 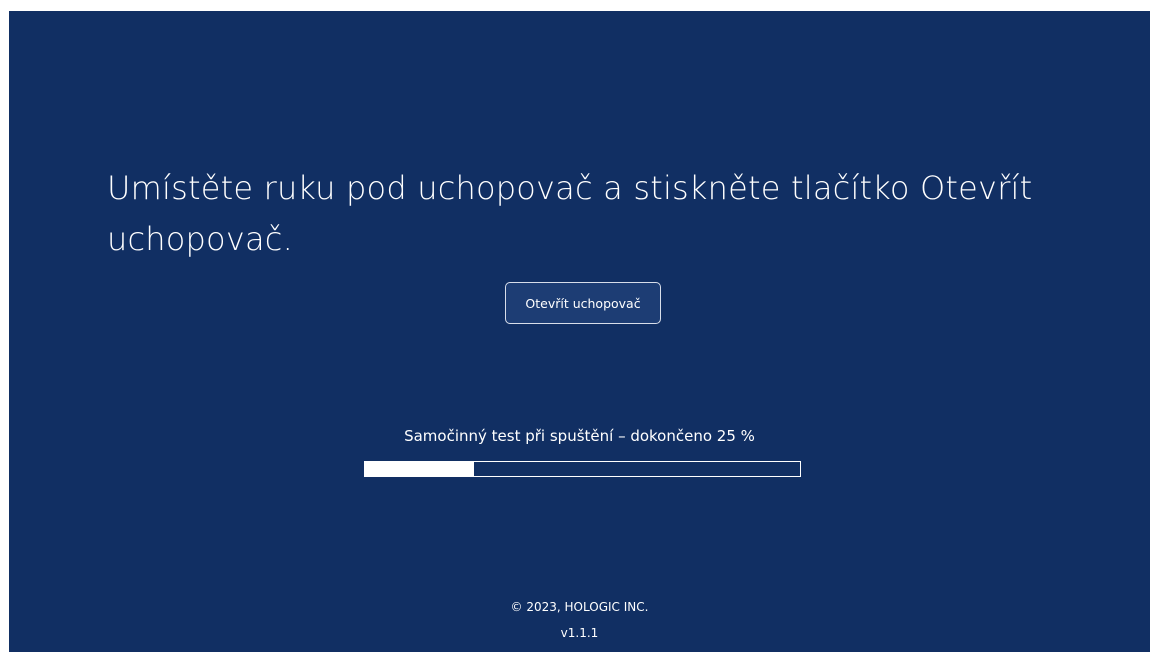 What do you see at coordinates (419, 469) in the screenshot?
I see `self-test-progress-fill` at bounding box center [419, 469].